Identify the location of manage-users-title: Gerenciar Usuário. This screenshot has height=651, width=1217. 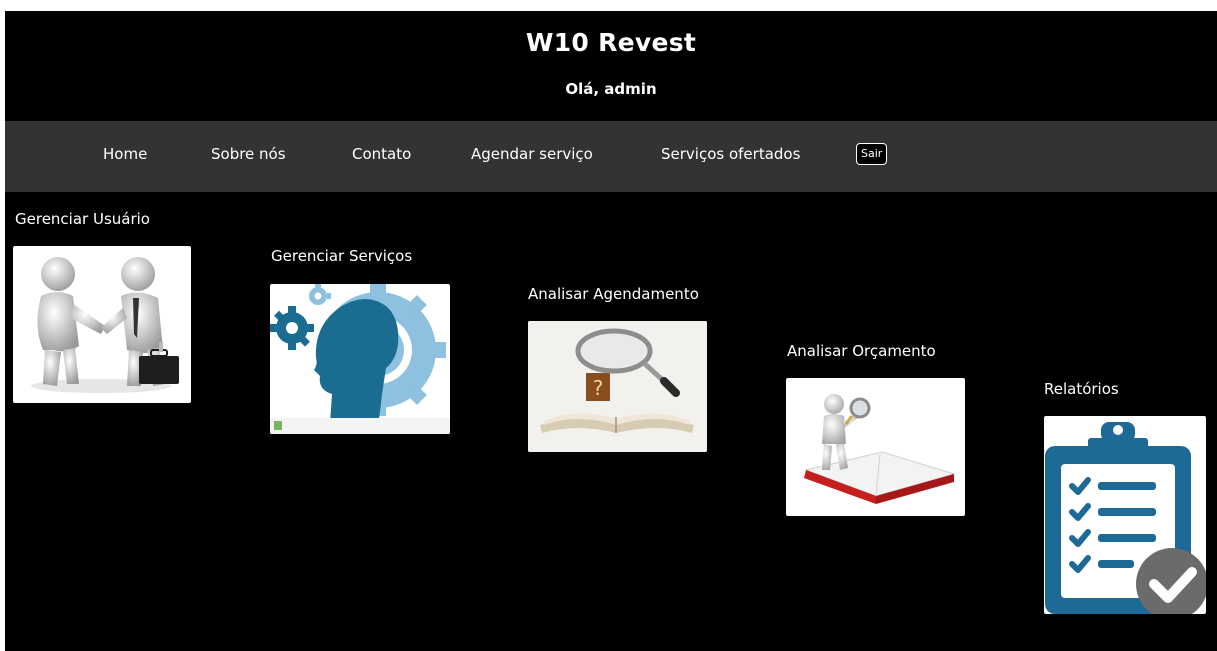
(82, 219).